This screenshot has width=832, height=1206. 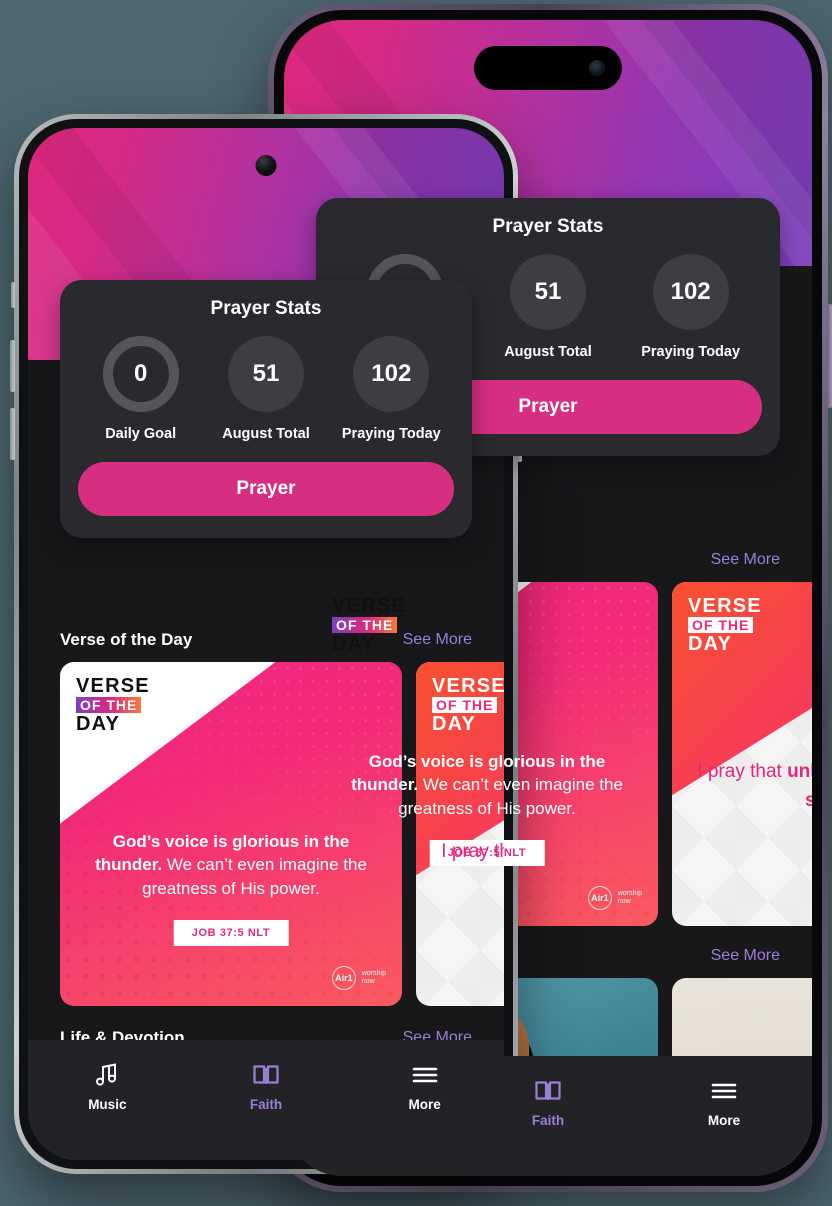 I want to click on back-stat-praying-today: 102 Praying Today, so click(x=690, y=307).